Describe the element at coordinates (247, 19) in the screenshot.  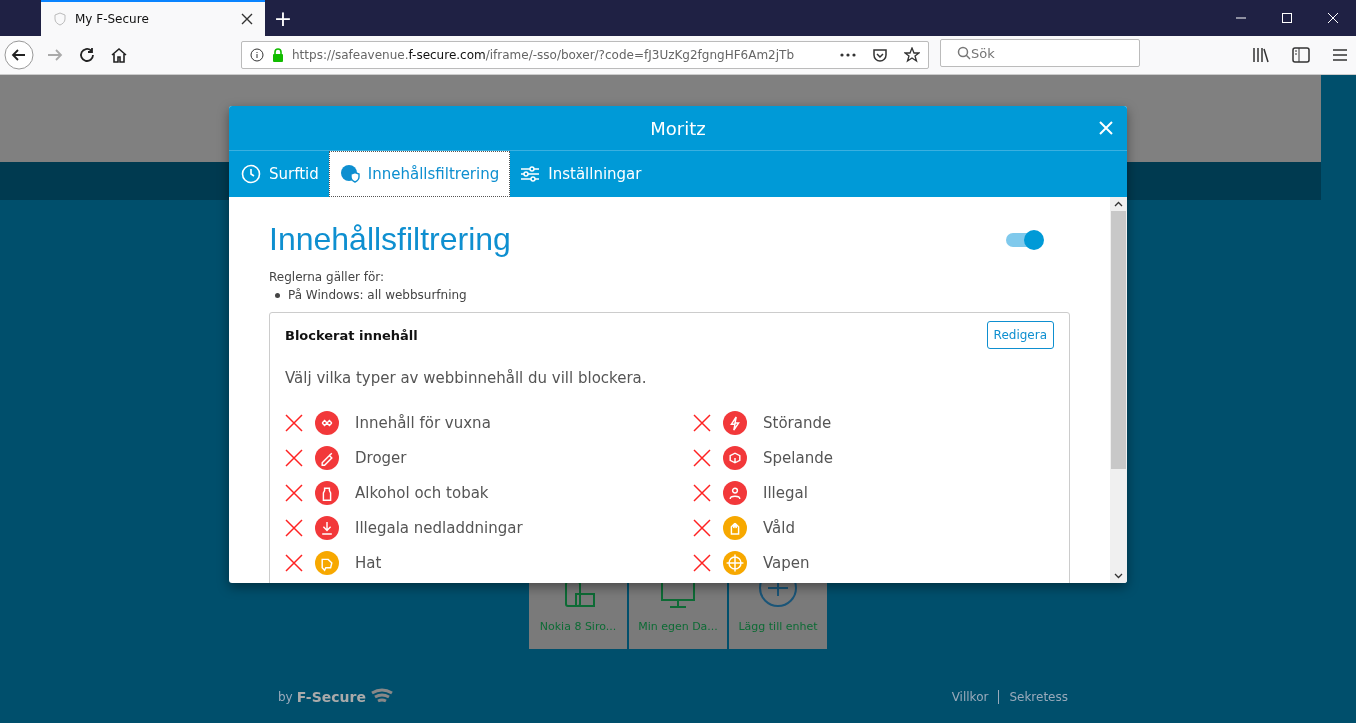
I see `close-icon` at that location.